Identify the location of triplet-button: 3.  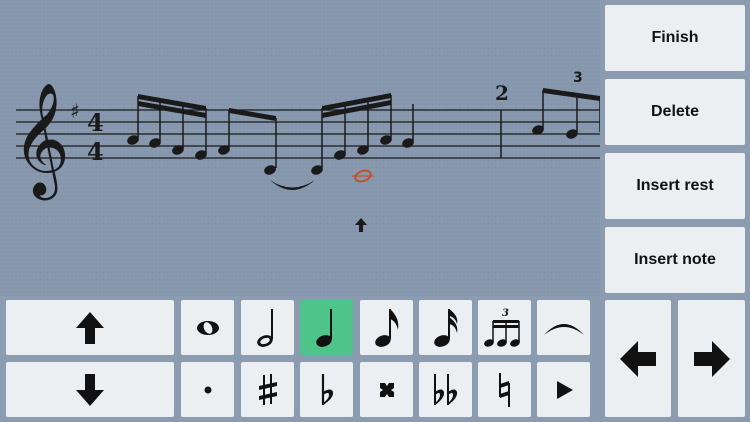
(504, 327).